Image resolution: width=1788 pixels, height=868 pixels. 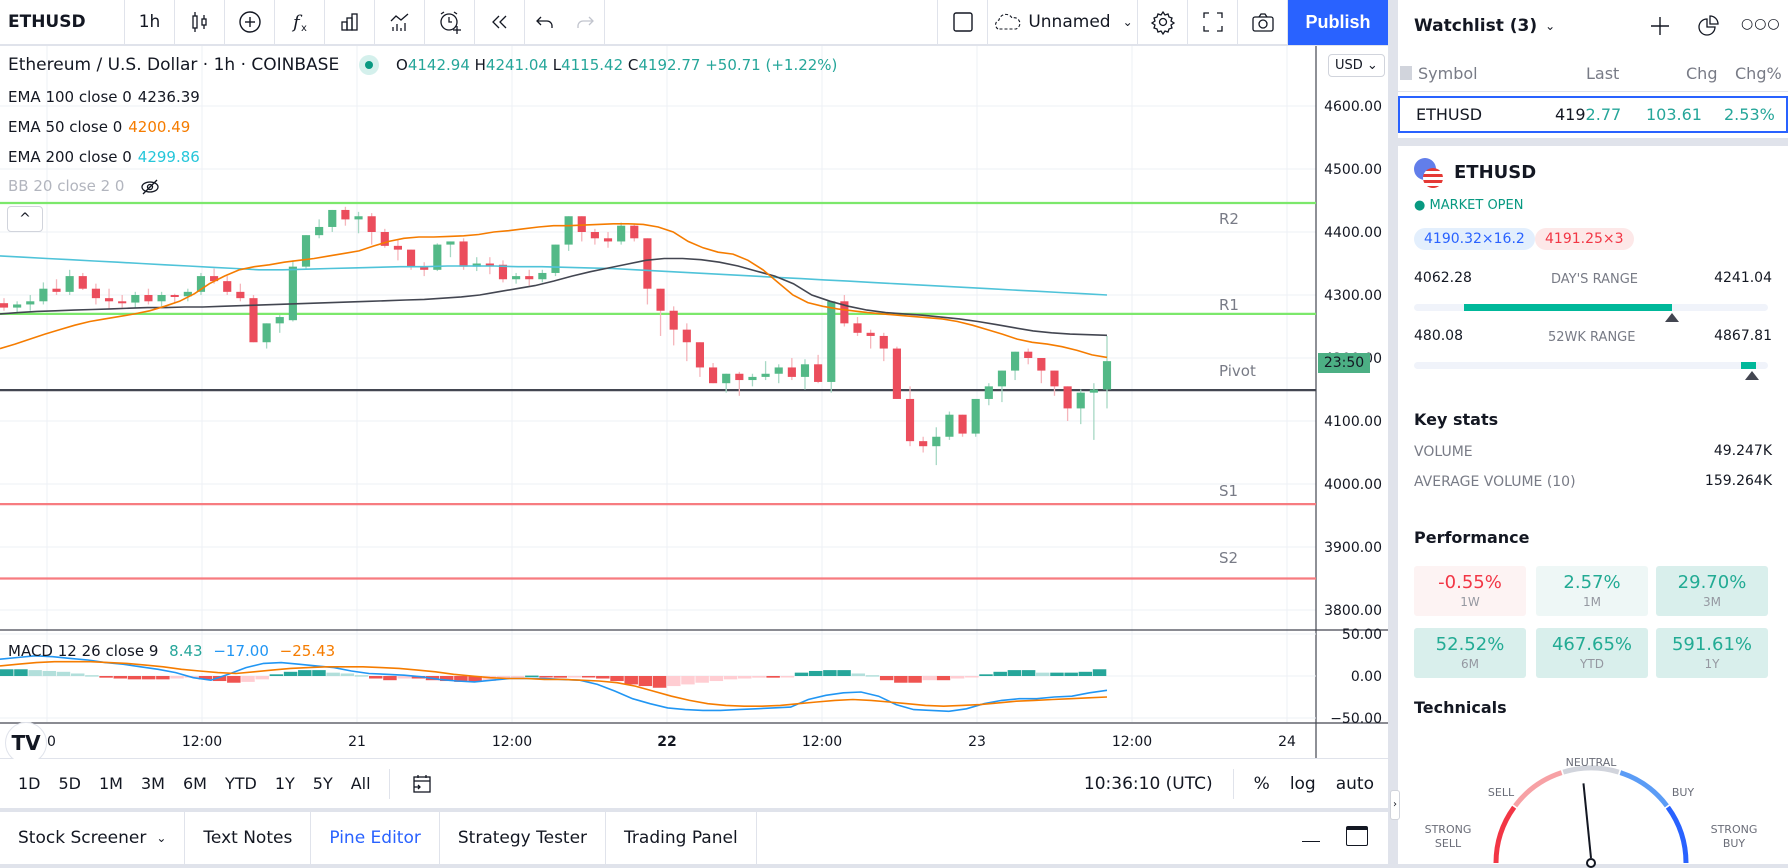 I want to click on range-5d: 5D, so click(x=70, y=783).